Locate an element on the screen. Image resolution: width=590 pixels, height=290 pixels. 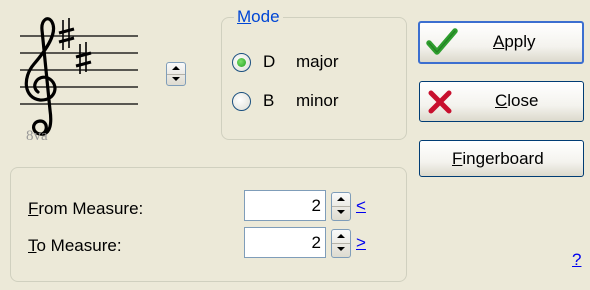
radio-d-major is located at coordinates (241, 62).